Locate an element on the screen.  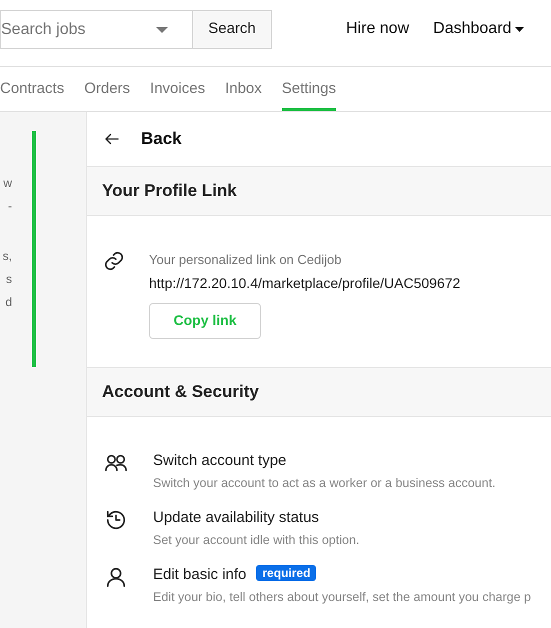
required-badge: required is located at coordinates (286, 573).